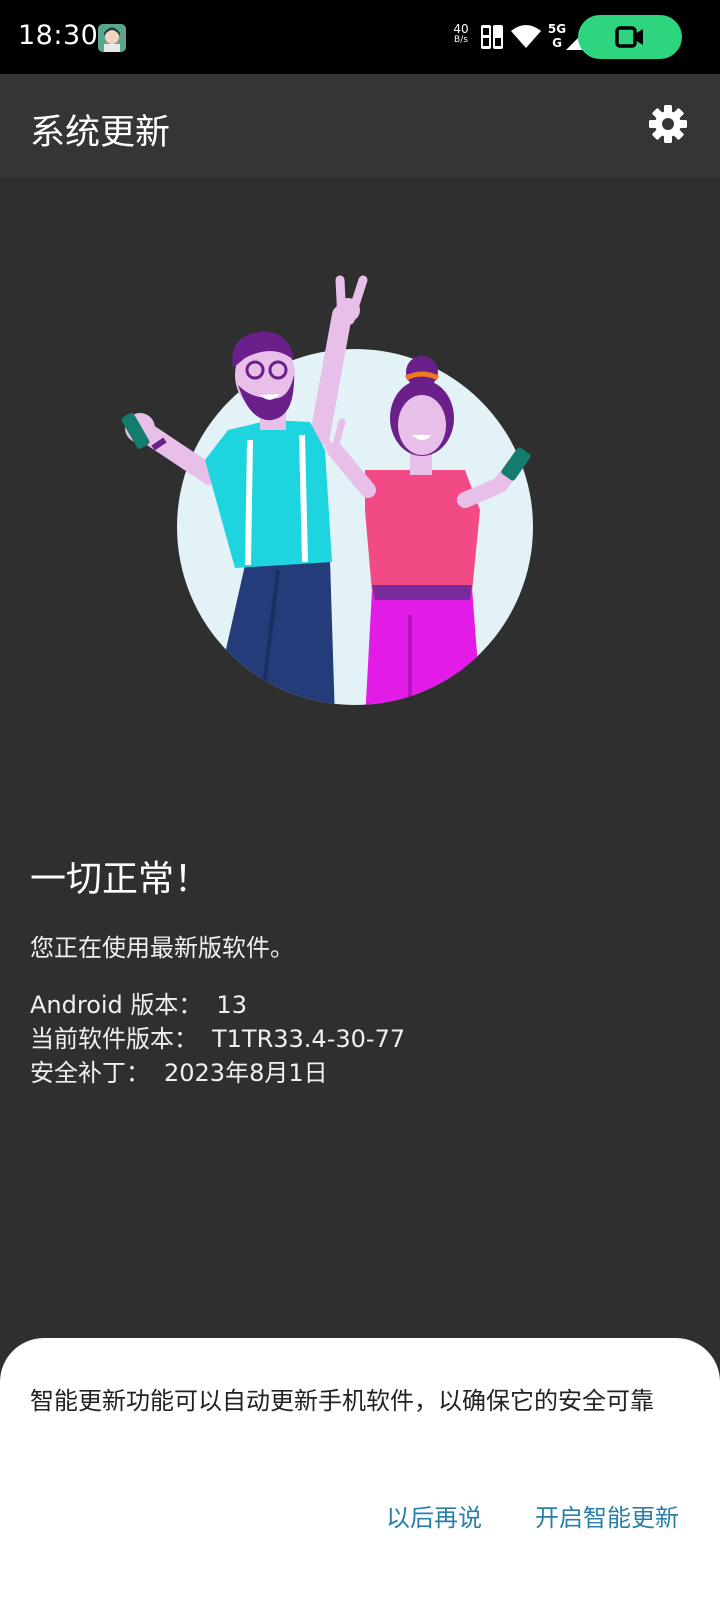  I want to click on sheet-message: 智能更新功能可以自动更新手机软件，以确保它的安全可靠, so click(342, 1401).